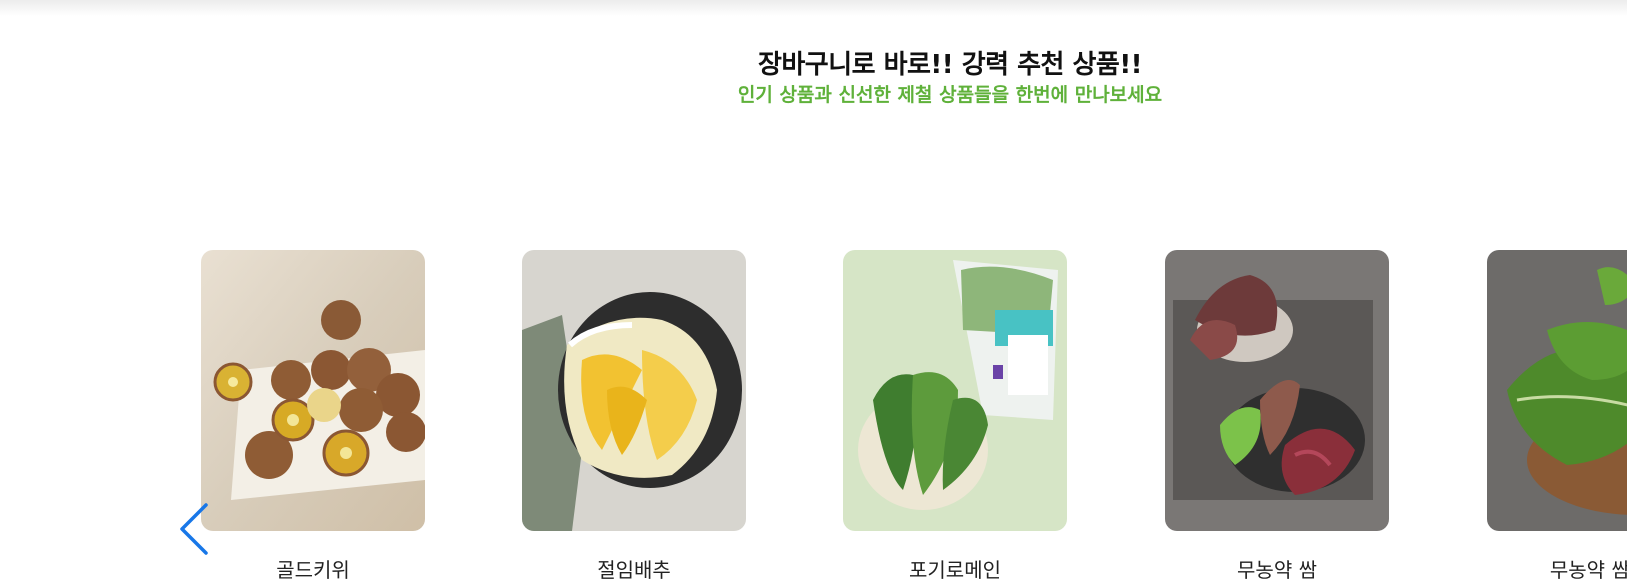 Image resolution: width=1627 pixels, height=586 pixels. I want to click on product-name: 무농약 쌈채, so click(1557, 568).